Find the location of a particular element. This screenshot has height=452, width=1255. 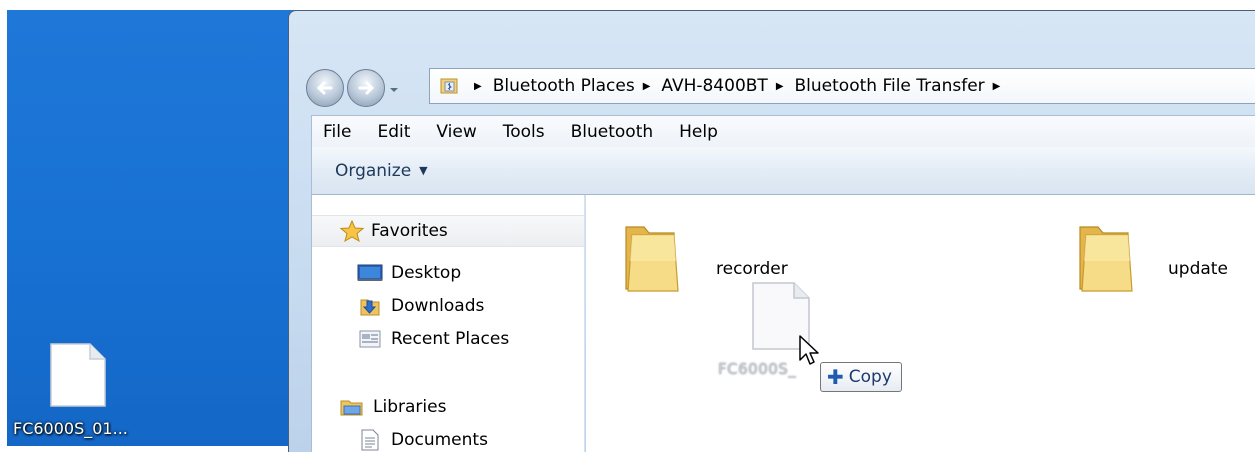

breadcrumb-file-transfer: Bluetooth File Transfer is located at coordinates (890, 86).